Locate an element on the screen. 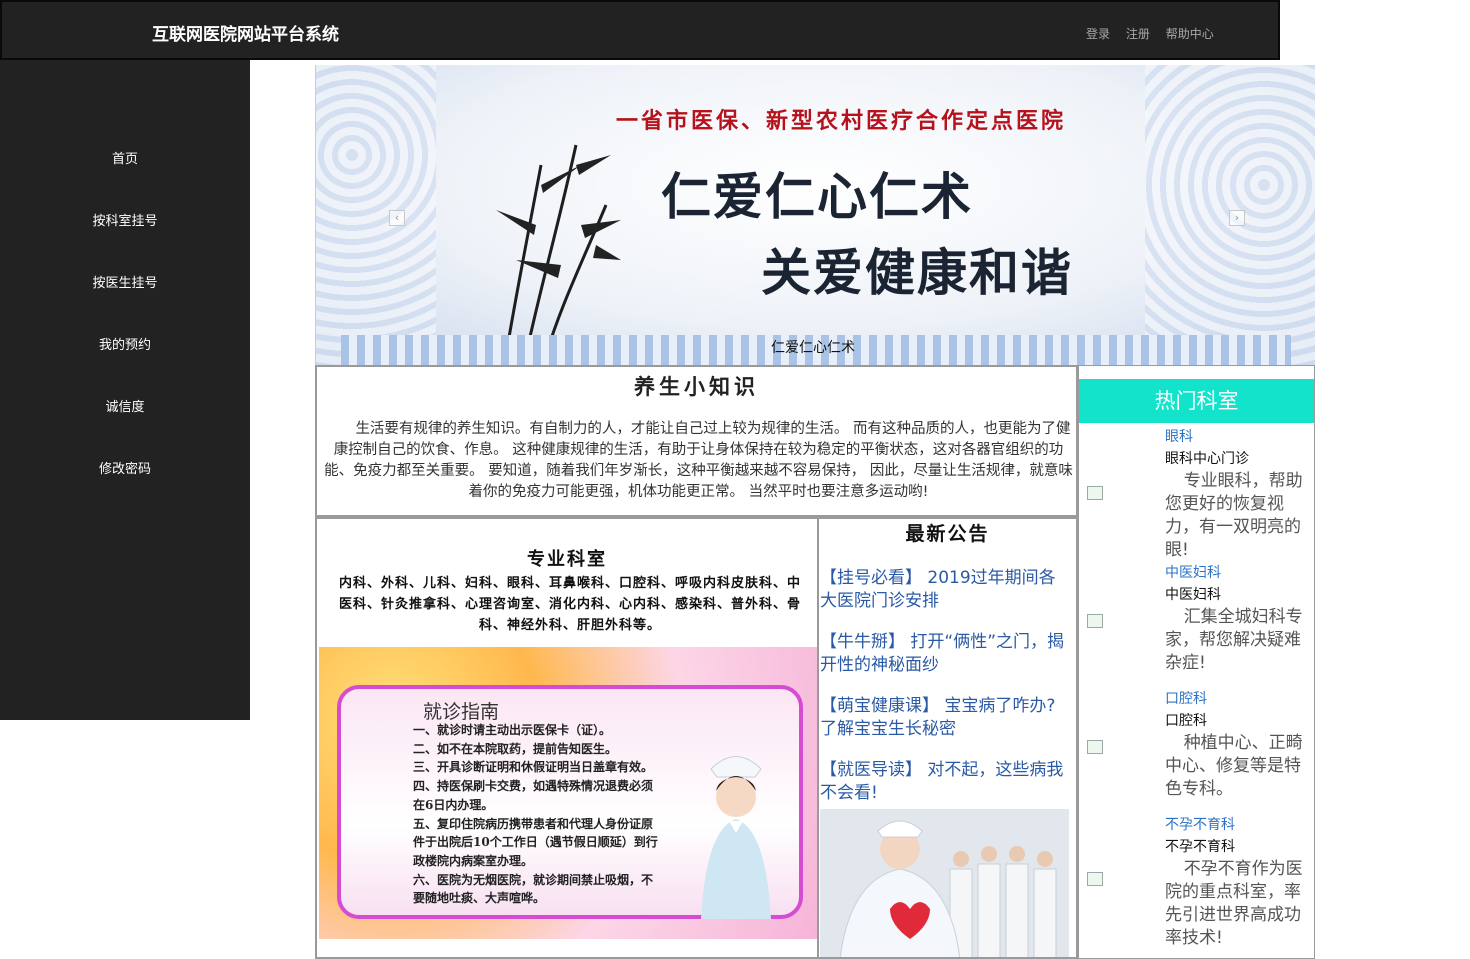 The width and height of the screenshot is (1470, 959). notice-item: 【挂号必看】 2019过年期间各大医院门诊安排 is located at coordinates (945, 590).